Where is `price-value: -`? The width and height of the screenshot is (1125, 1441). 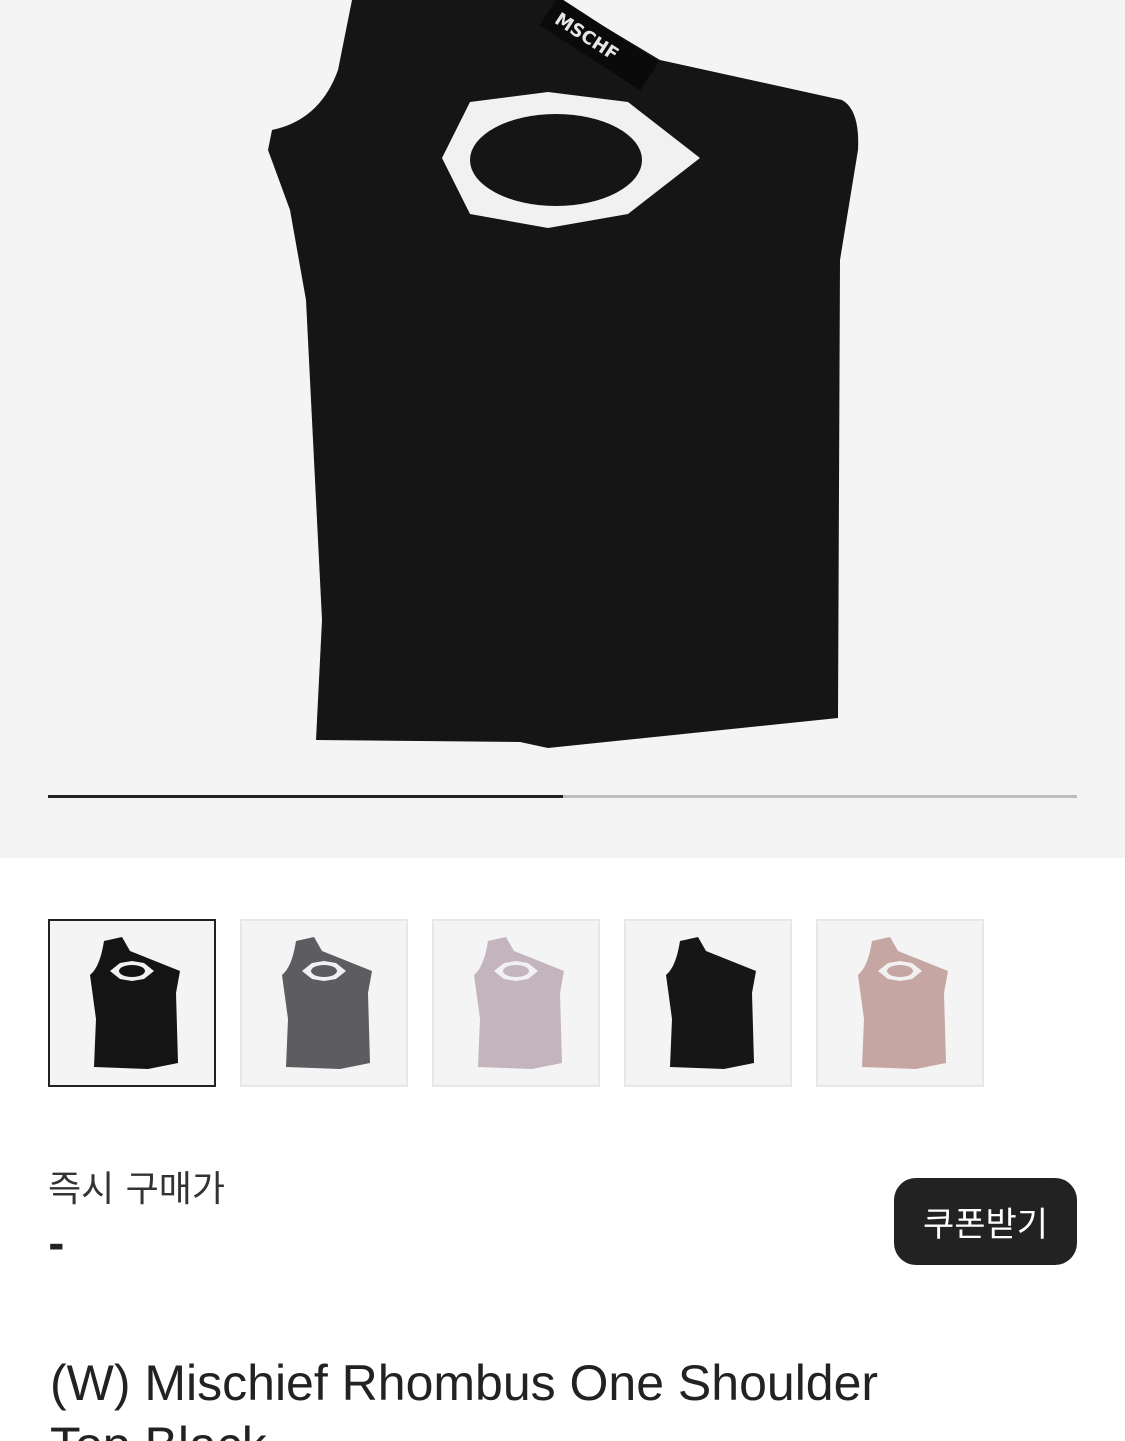 price-value: - is located at coordinates (56, 1245).